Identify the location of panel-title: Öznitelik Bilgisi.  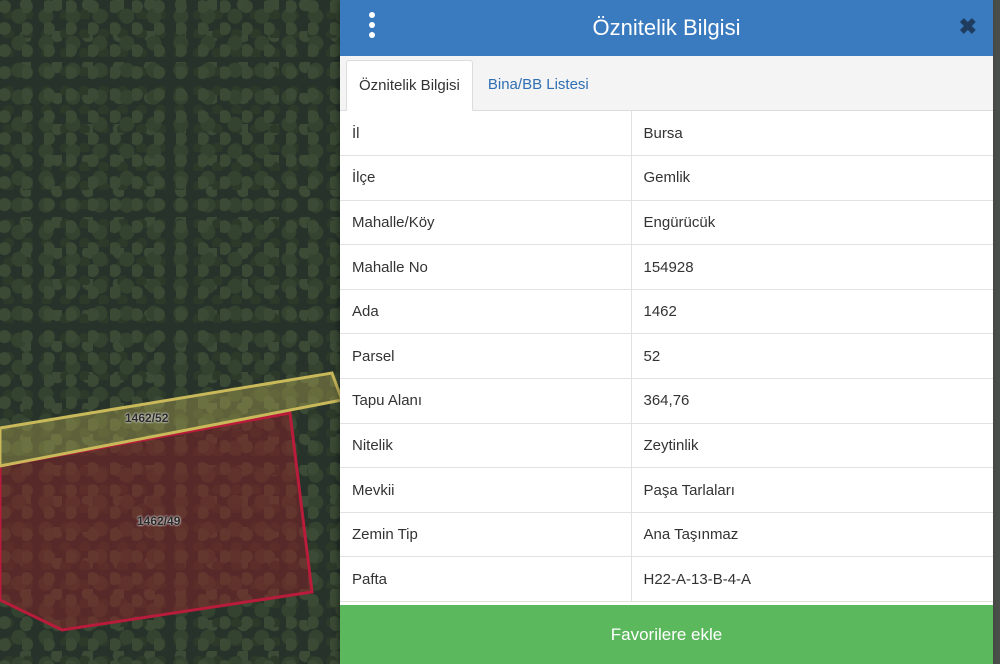
(666, 27).